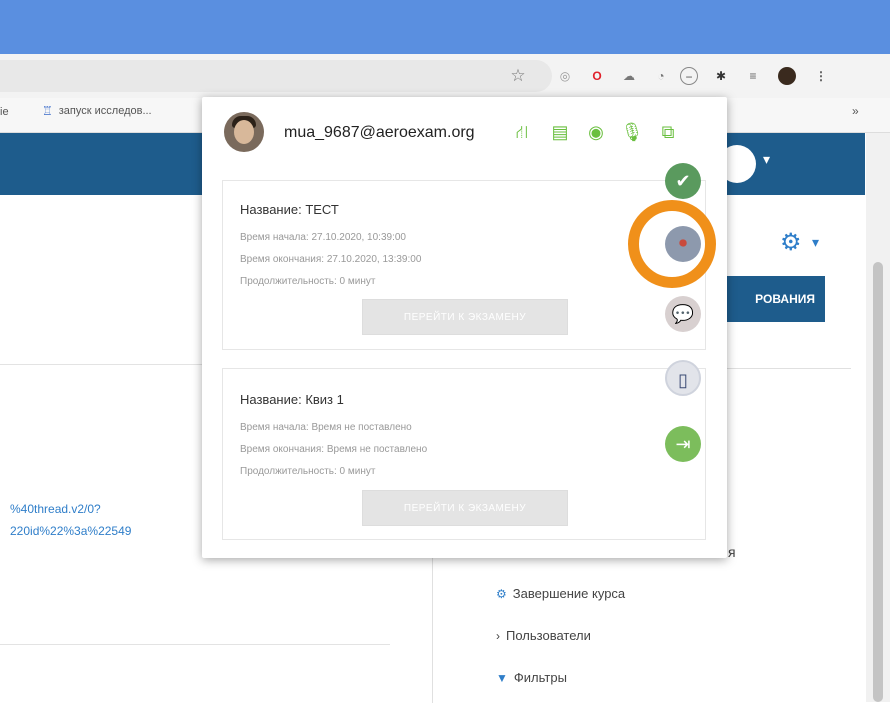  Describe the element at coordinates (522, 134) in the screenshot. I see `network-icon: ⛙` at that location.